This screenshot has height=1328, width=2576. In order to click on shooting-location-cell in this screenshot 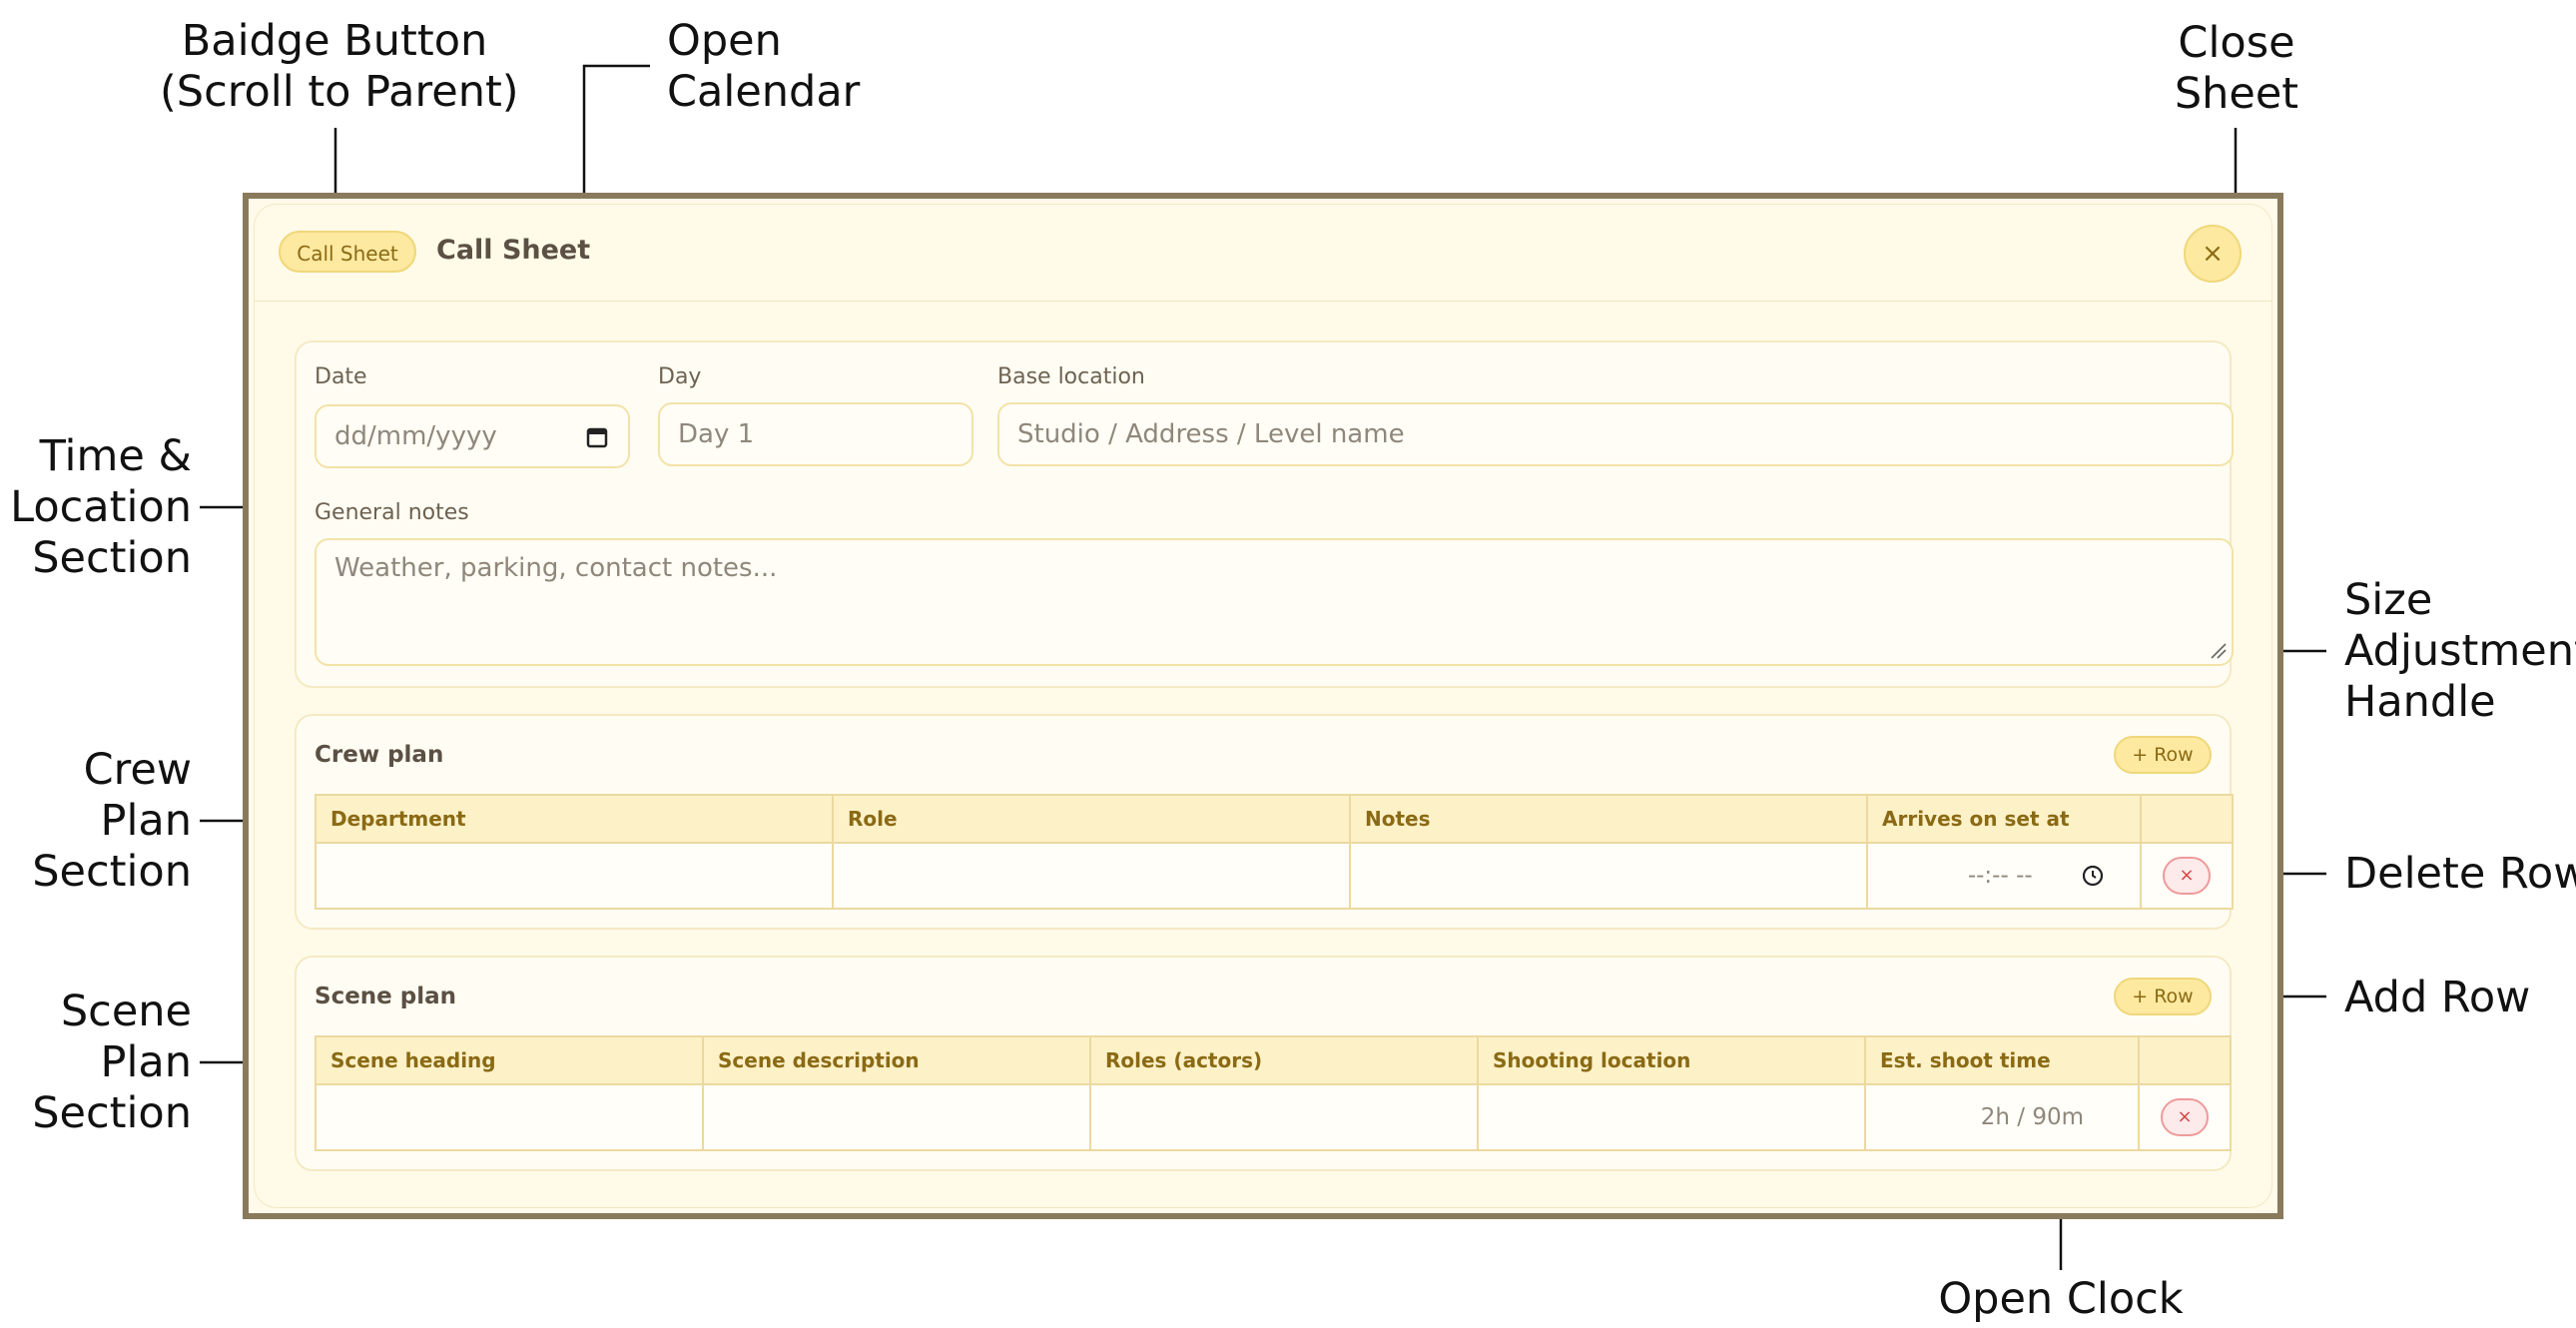, I will do `click(1671, 1117)`.